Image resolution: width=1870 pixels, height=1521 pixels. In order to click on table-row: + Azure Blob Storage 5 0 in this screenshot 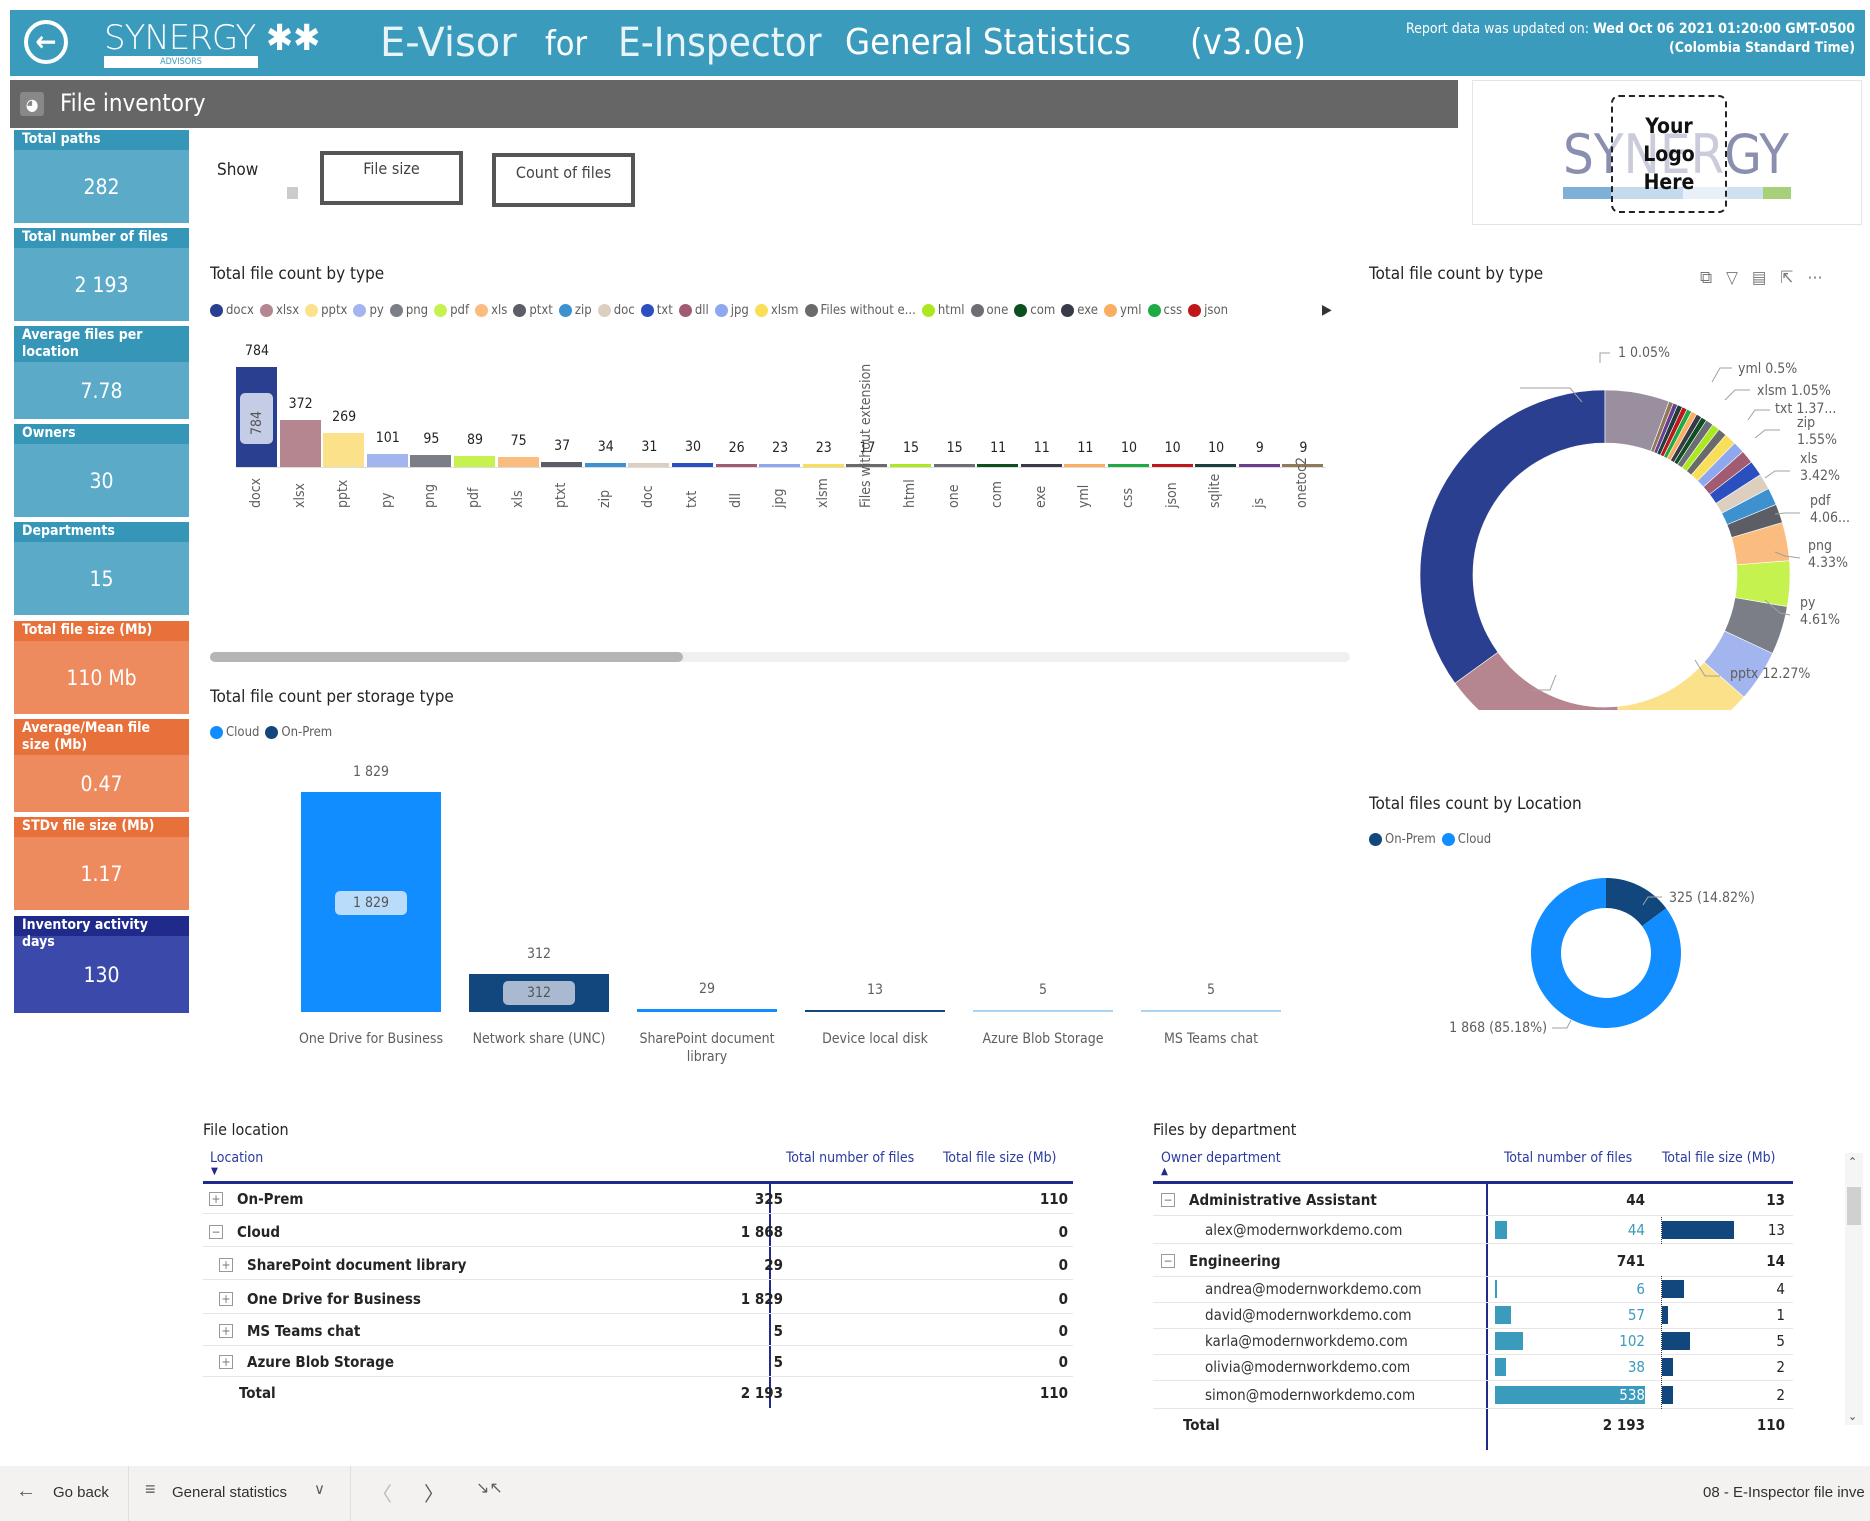, I will do `click(638, 1362)`.